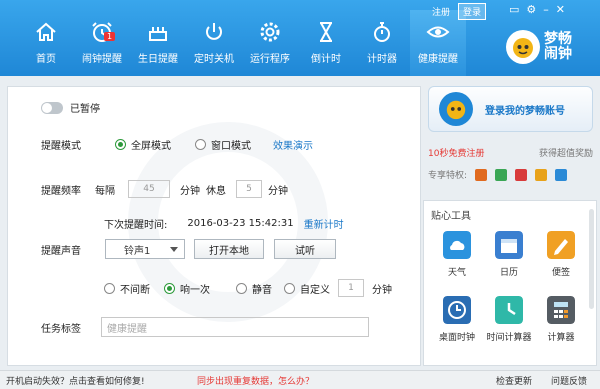 The image size is (600, 389). Describe the element at coordinates (525, 111) in the screenshot. I see `account-login-text: 登录我的梦畅账号` at that location.